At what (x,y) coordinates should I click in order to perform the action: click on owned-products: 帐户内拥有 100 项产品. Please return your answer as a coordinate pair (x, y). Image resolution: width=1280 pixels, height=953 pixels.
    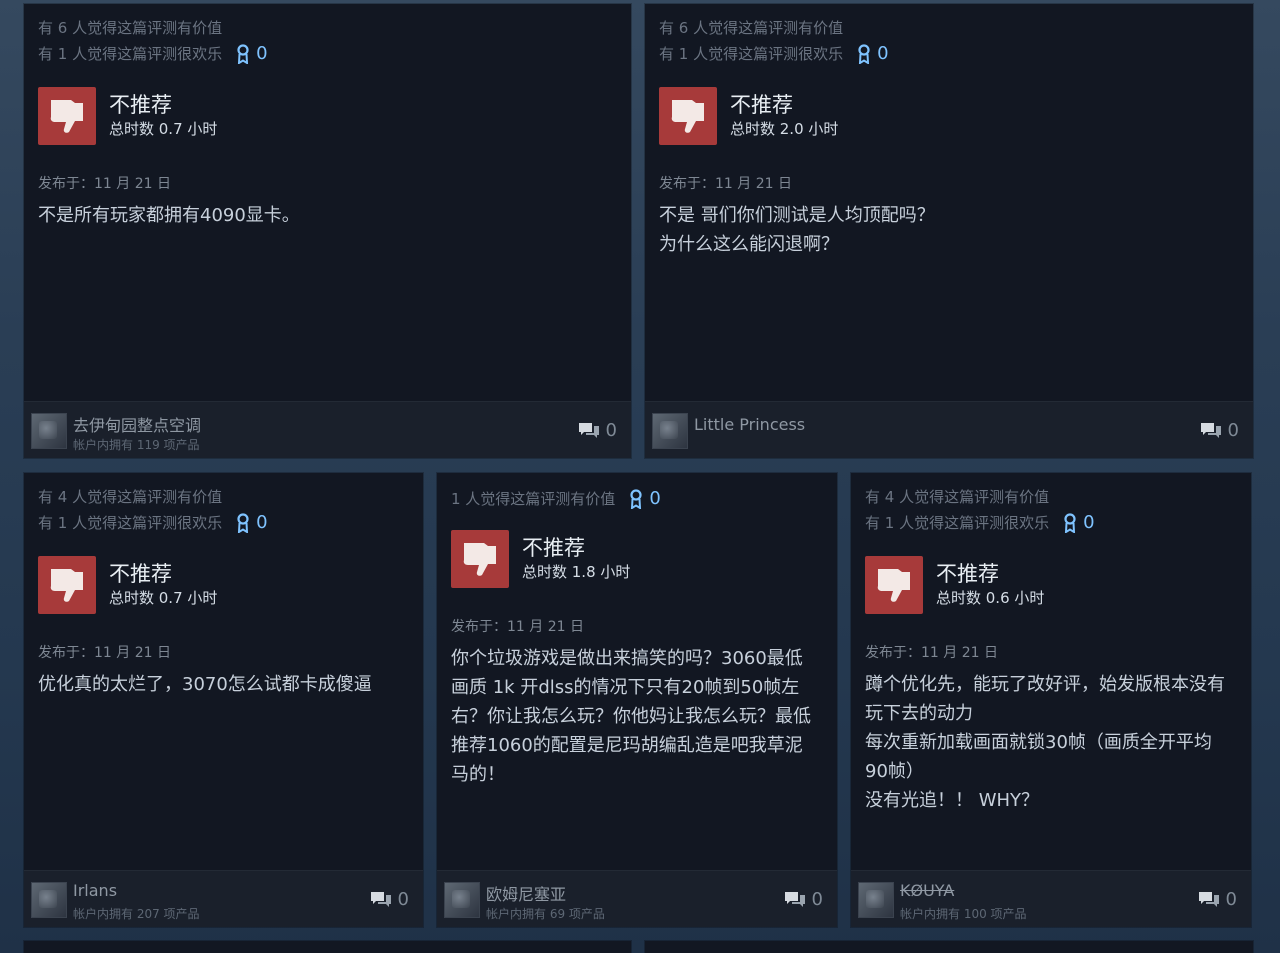
    Looking at the image, I should click on (963, 914).